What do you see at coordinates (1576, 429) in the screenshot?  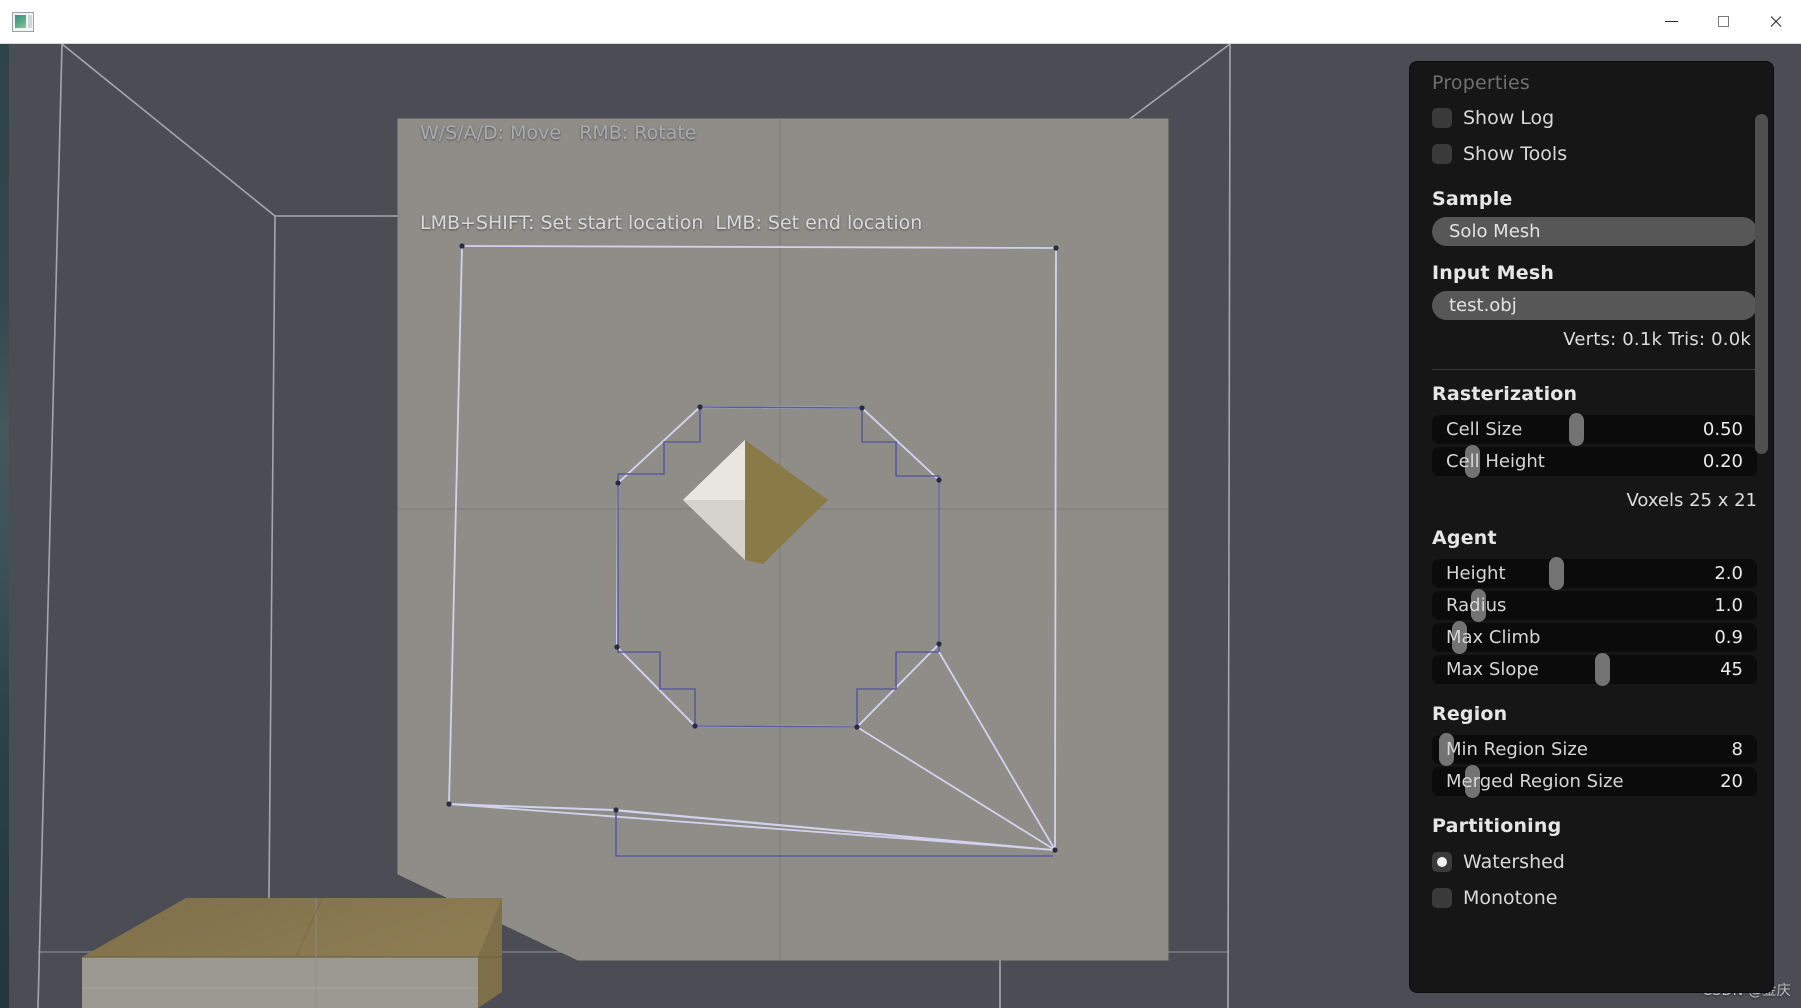 I see `slider-cell-size-knob` at bounding box center [1576, 429].